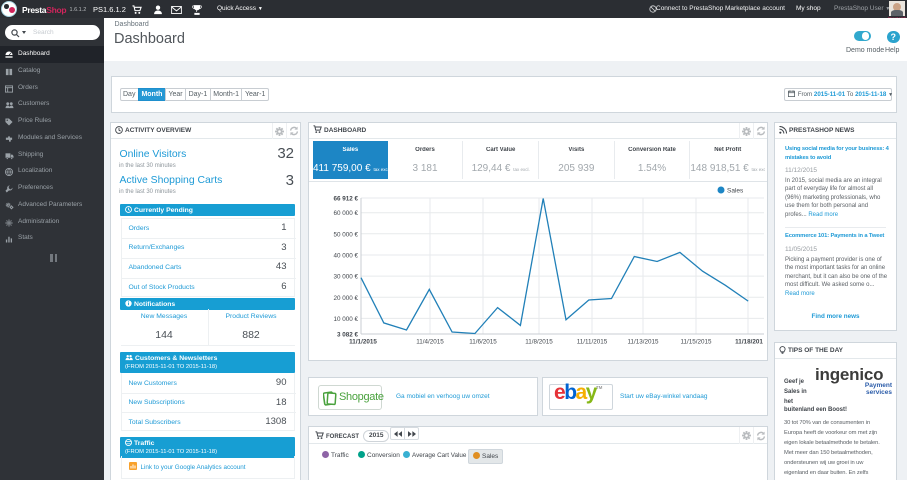  Describe the element at coordinates (345, 199) in the screenshot. I see `svg-text: 66 912 €` at that location.